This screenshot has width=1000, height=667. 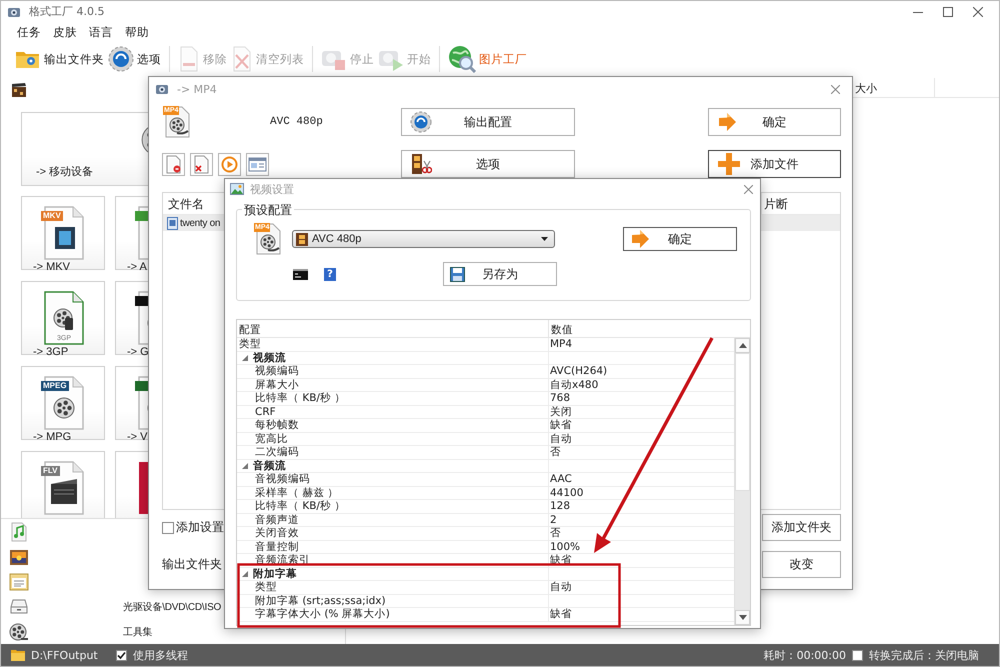 What do you see at coordinates (729, 164) in the screenshot?
I see `plus-icon` at bounding box center [729, 164].